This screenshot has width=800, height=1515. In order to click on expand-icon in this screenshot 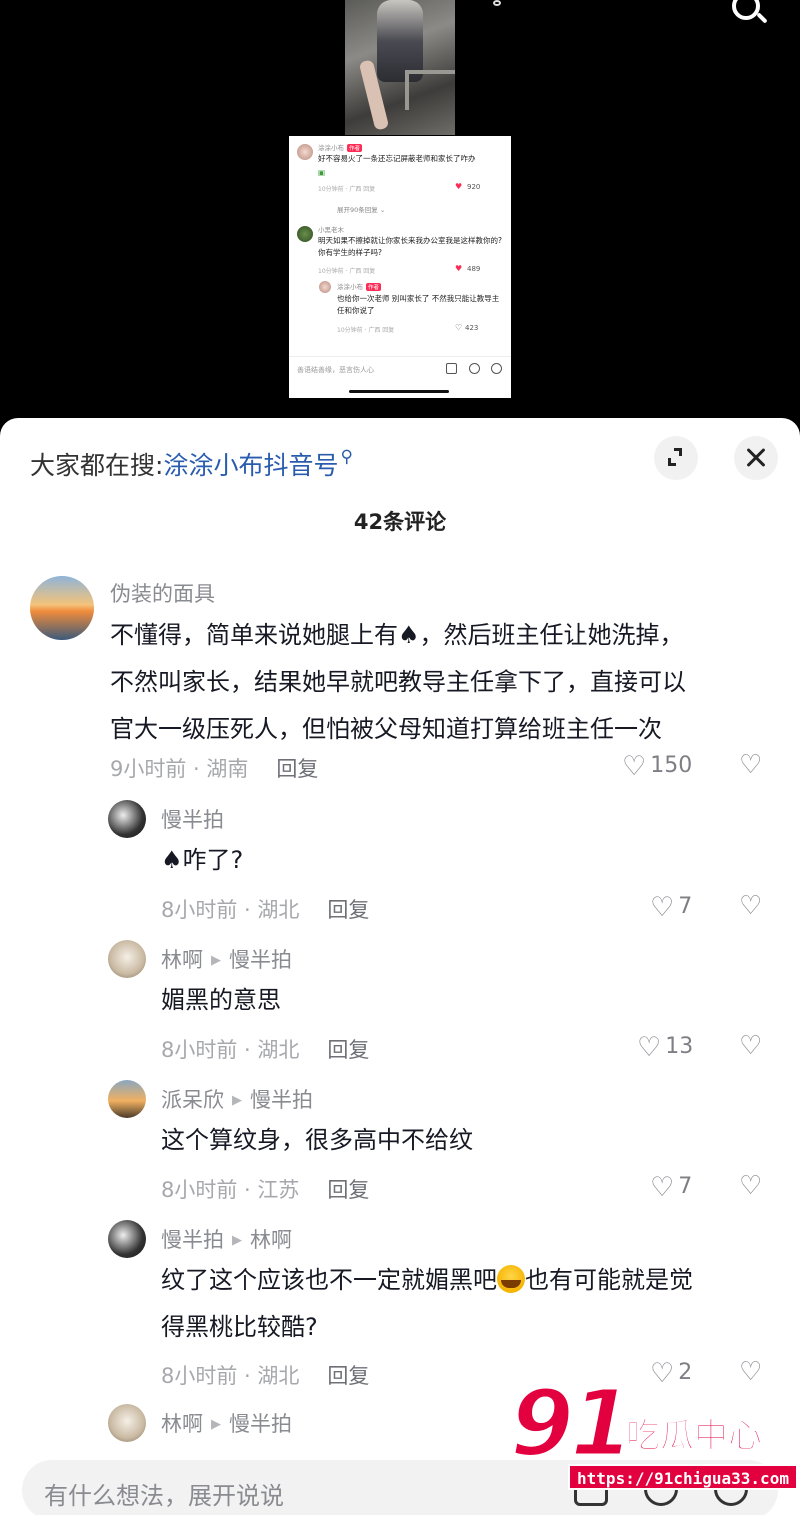, I will do `click(678, 452)`.